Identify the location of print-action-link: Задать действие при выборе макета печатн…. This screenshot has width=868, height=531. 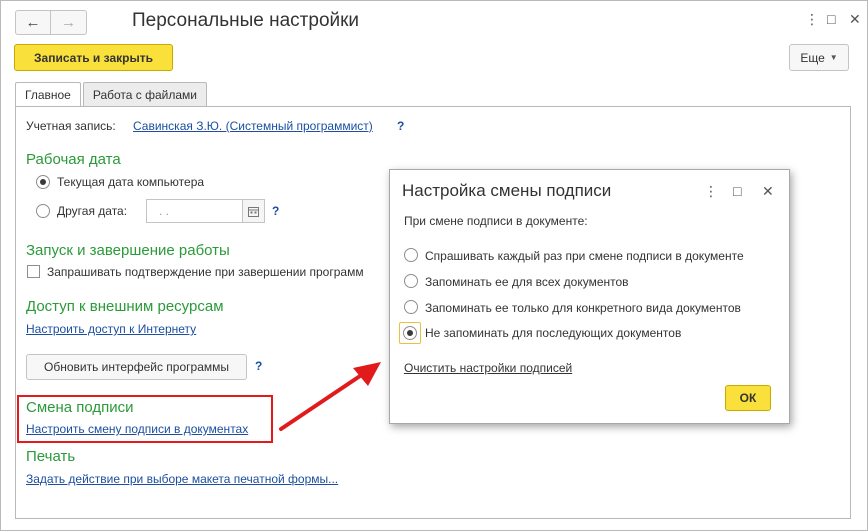
(182, 479).